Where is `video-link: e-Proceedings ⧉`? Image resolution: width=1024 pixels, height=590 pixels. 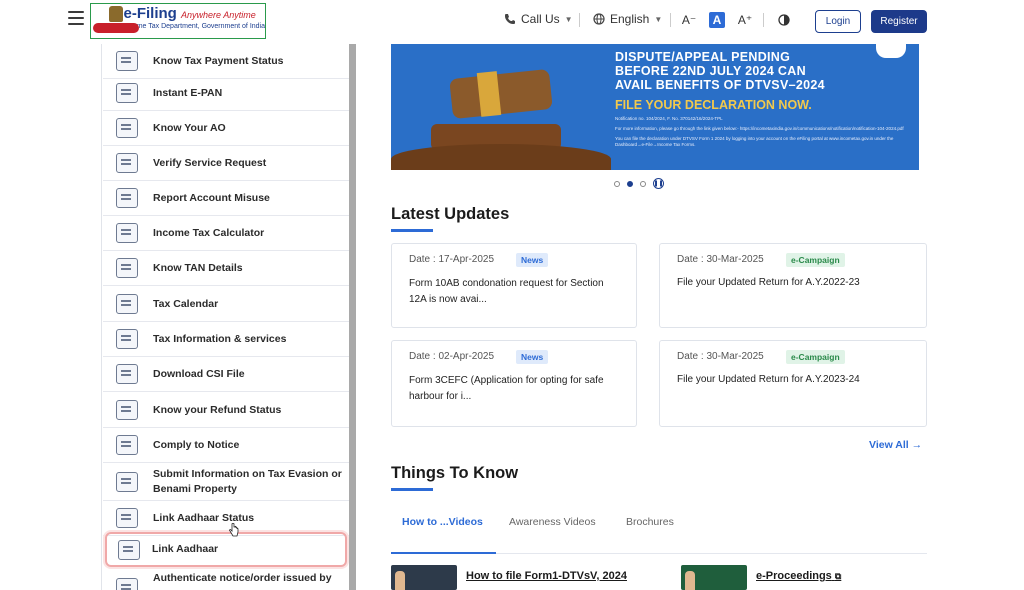
video-link: e-Proceedings ⧉ is located at coordinates (798, 576).